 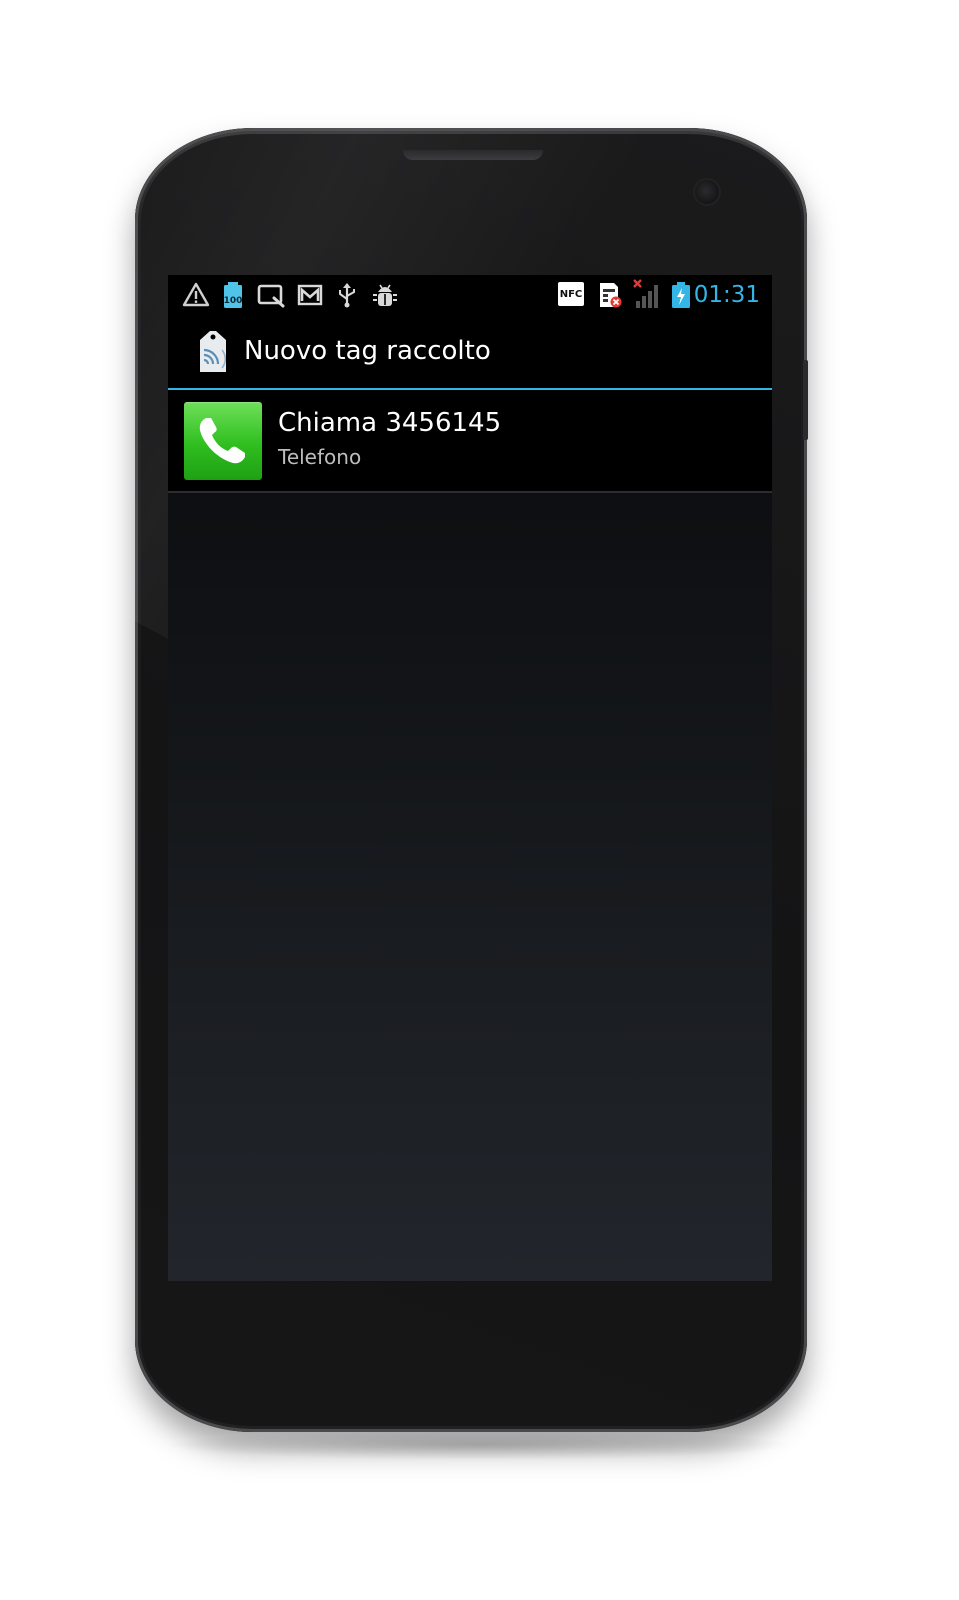 I want to click on phone-icon, so click(x=222, y=441).